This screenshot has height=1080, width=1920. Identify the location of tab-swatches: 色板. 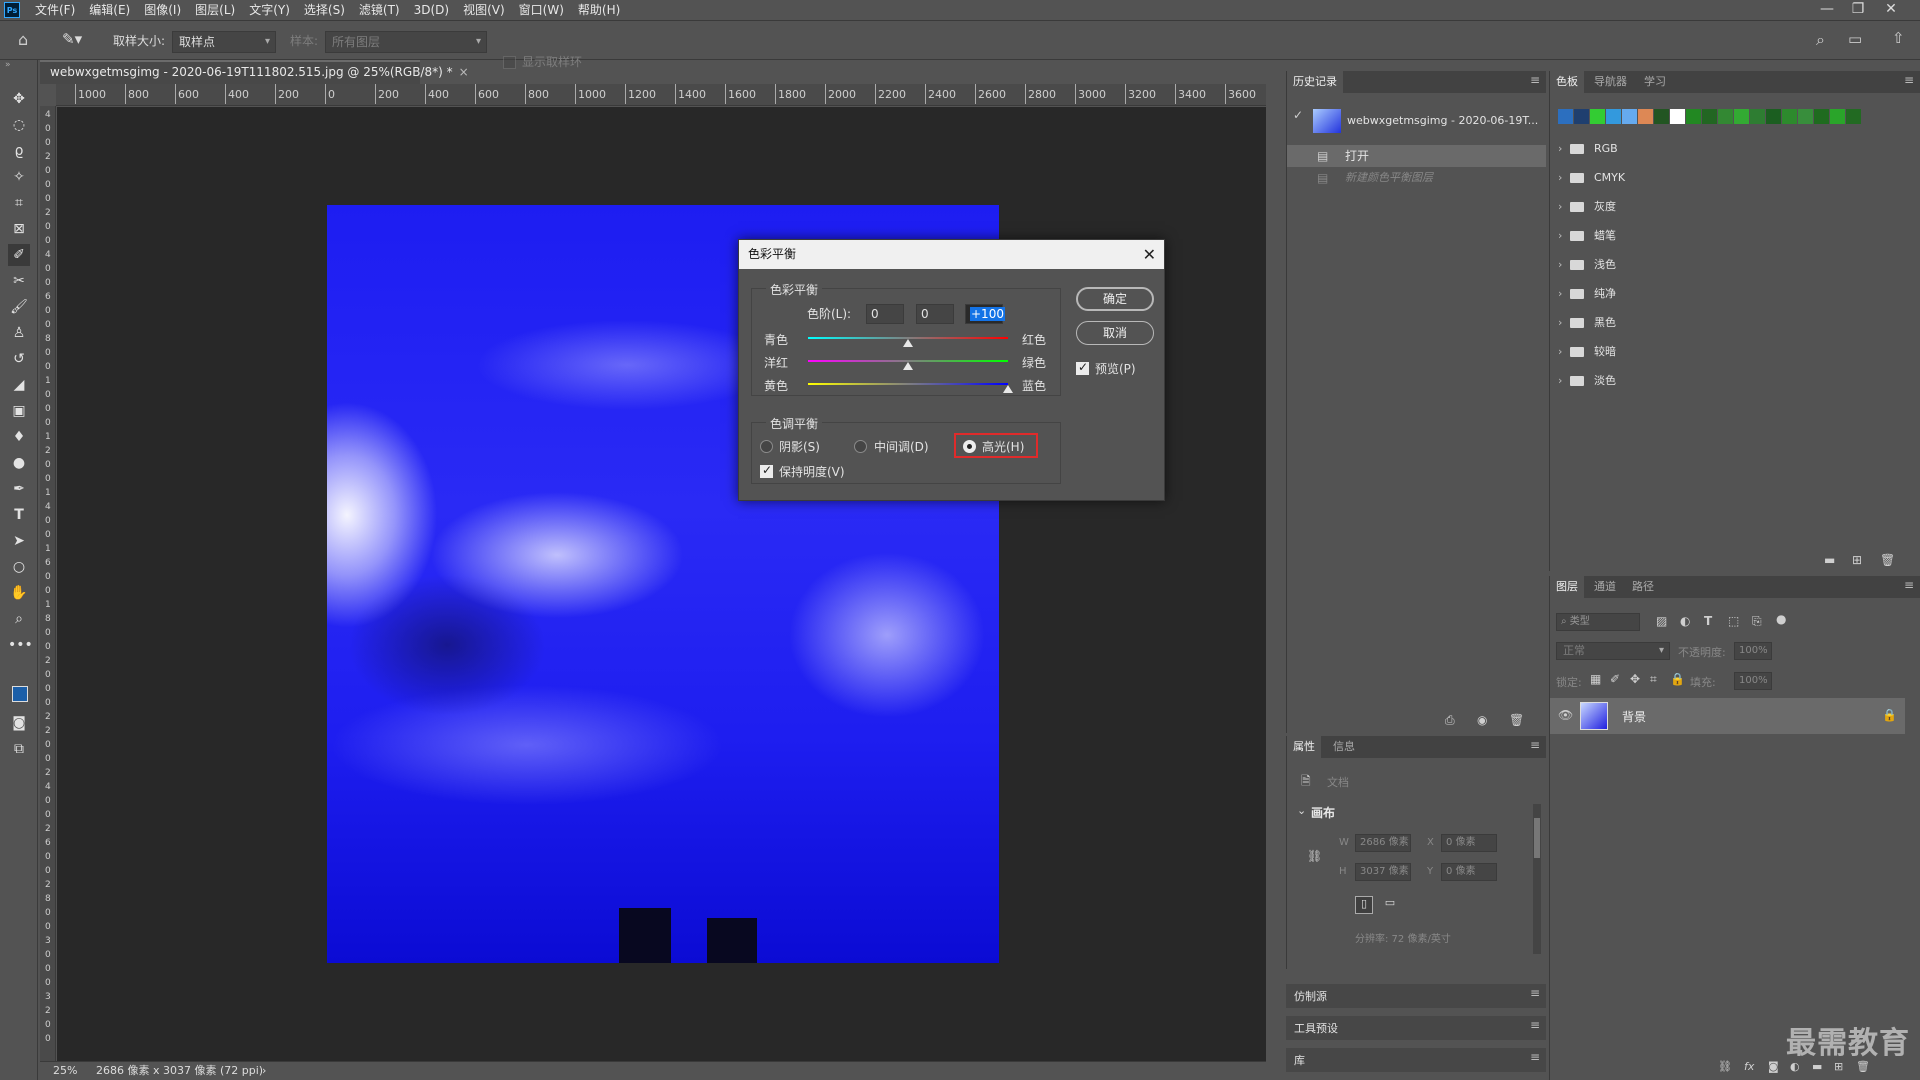
(1567, 82).